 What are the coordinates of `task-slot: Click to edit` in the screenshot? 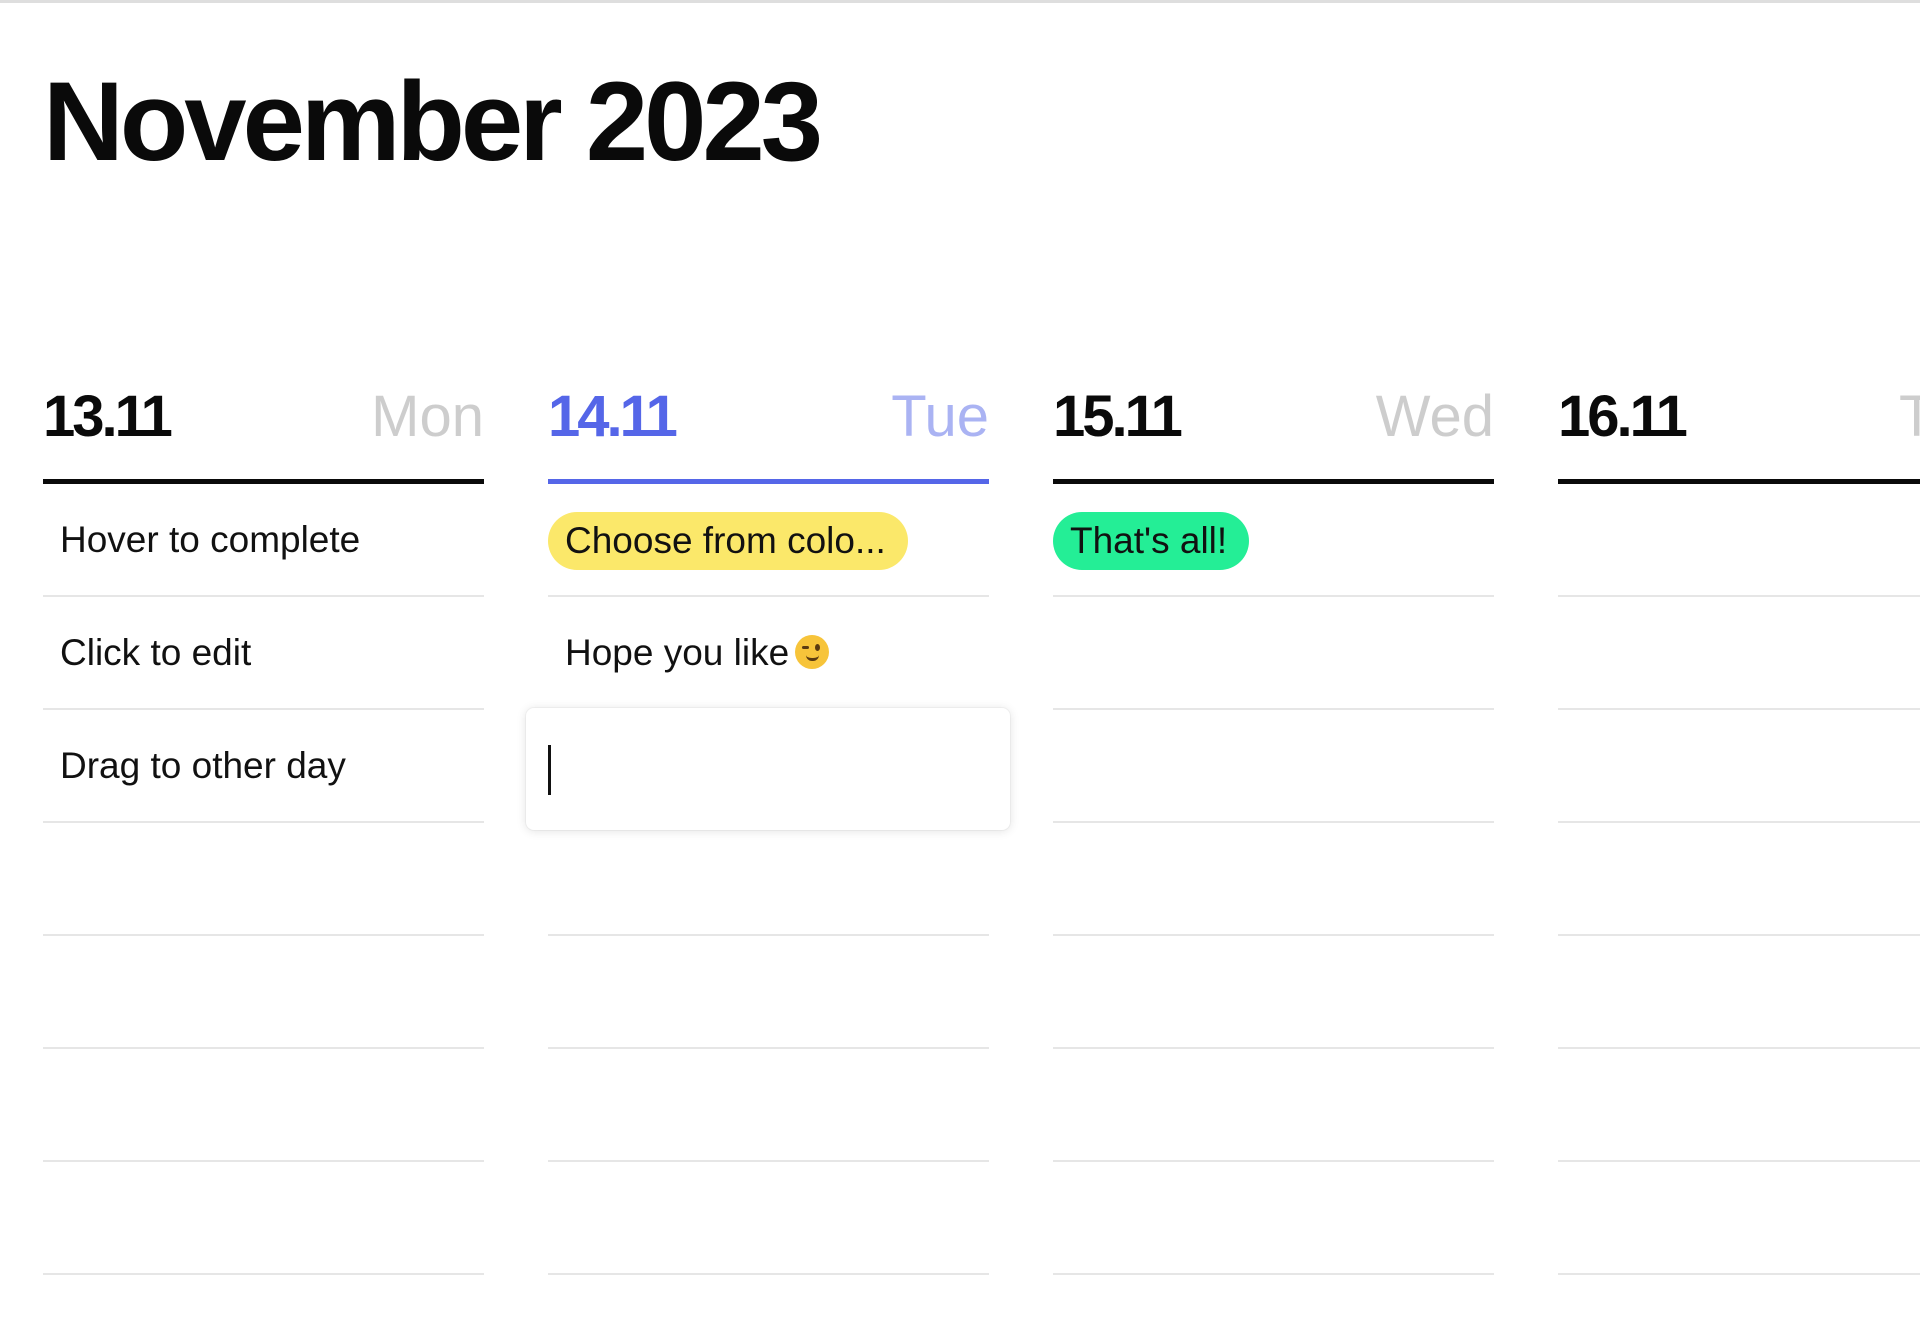 It's located at (263, 653).